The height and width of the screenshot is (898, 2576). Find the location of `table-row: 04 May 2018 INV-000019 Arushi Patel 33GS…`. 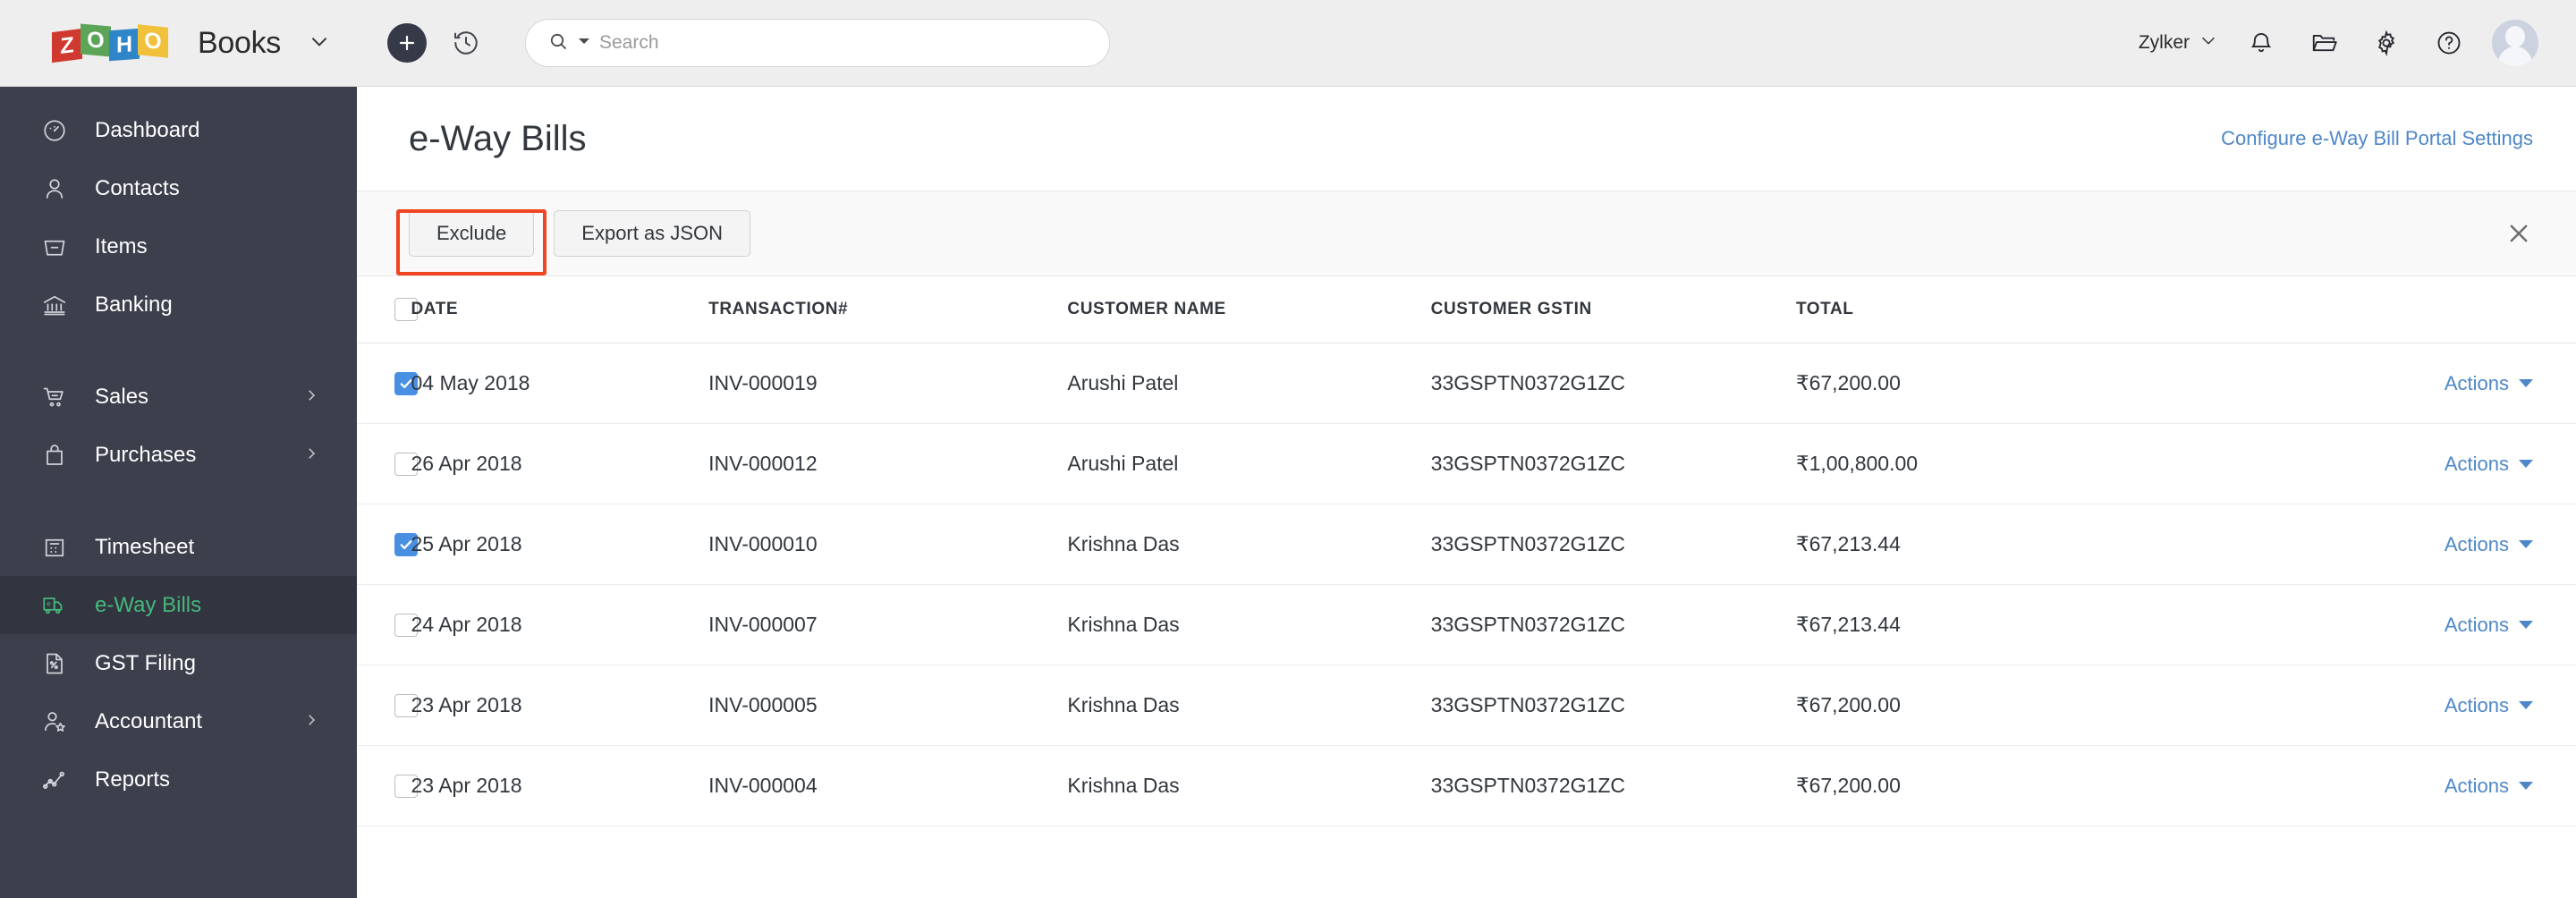

table-row: 04 May 2018 INV-000019 Arushi Patel 33GS… is located at coordinates (1466, 383).